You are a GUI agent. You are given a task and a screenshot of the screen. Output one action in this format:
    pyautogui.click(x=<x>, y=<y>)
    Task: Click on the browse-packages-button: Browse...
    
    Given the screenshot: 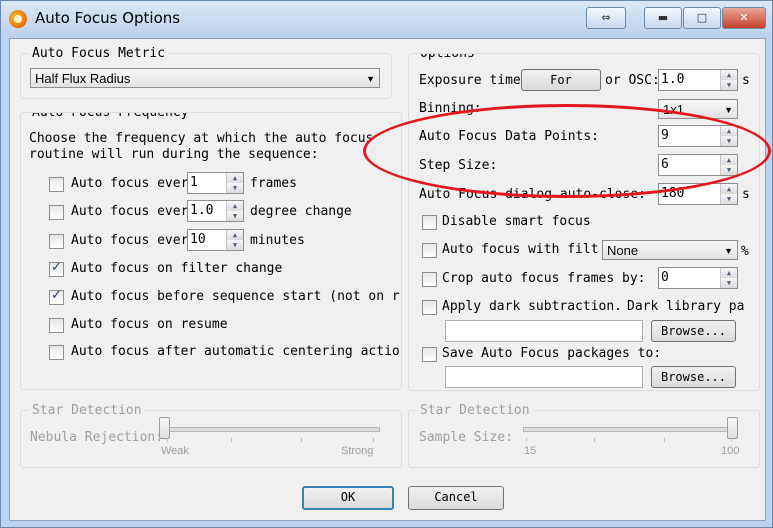 What is the action you would take?
    pyautogui.click(x=693, y=377)
    